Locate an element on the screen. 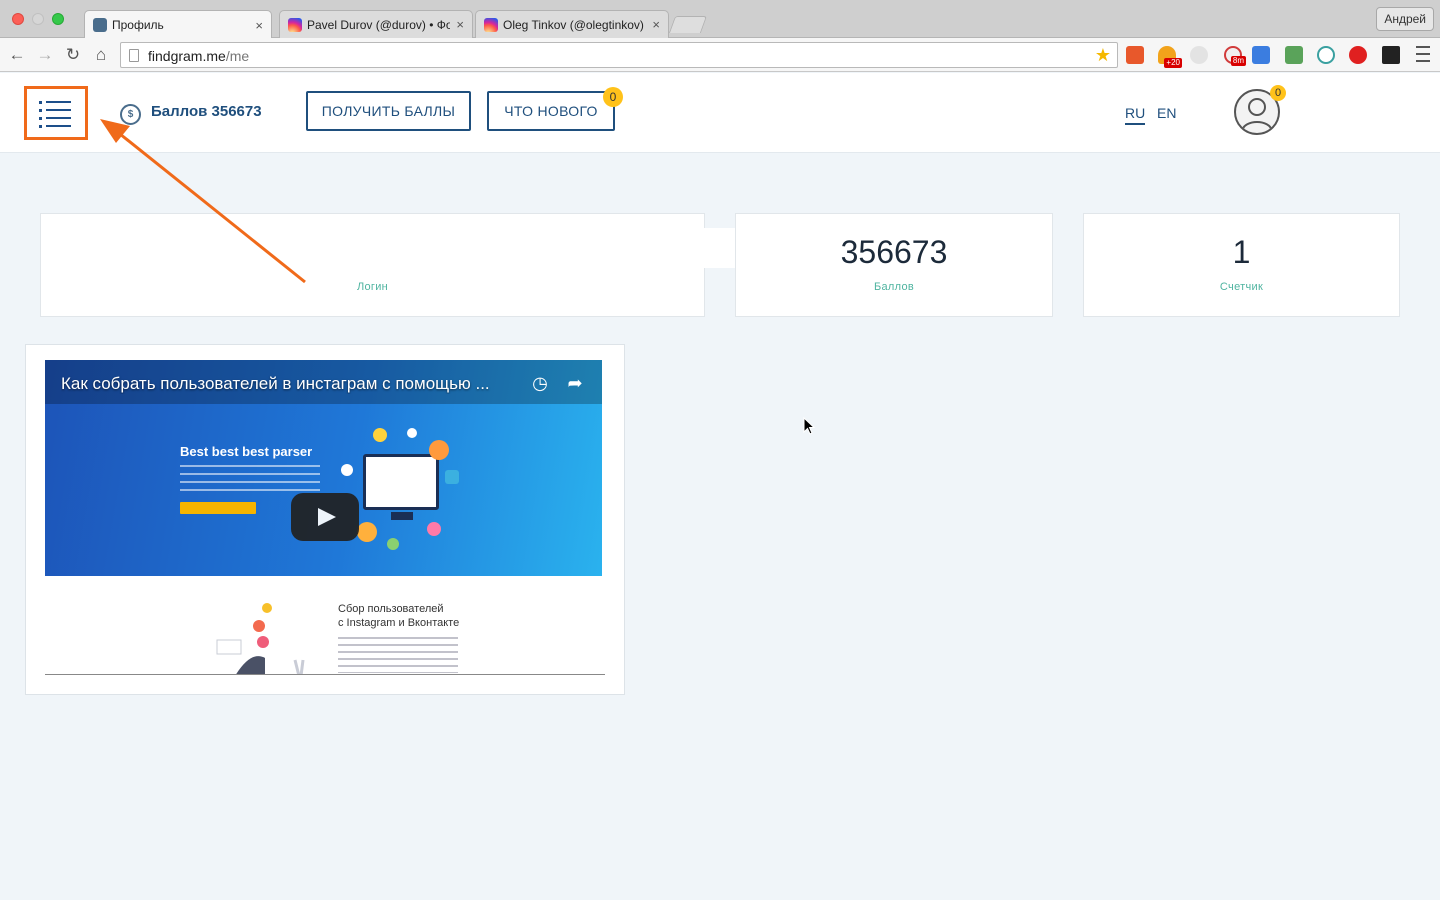 The width and height of the screenshot is (1440, 900). play-button is located at coordinates (325, 517).